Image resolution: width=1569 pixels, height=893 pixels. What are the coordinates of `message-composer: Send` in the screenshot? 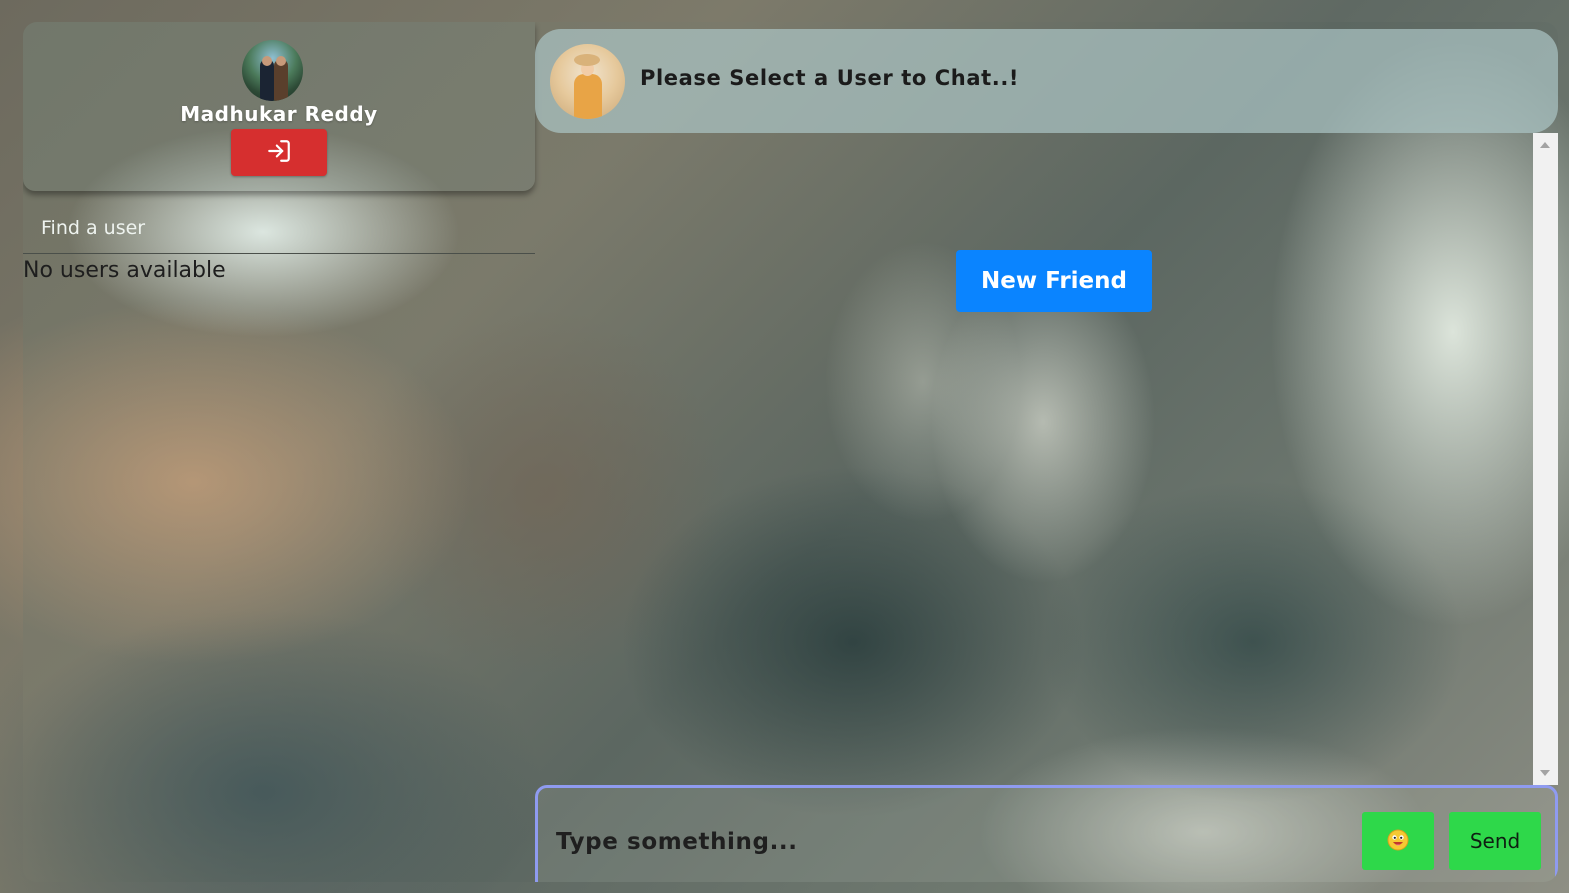 It's located at (1046, 833).